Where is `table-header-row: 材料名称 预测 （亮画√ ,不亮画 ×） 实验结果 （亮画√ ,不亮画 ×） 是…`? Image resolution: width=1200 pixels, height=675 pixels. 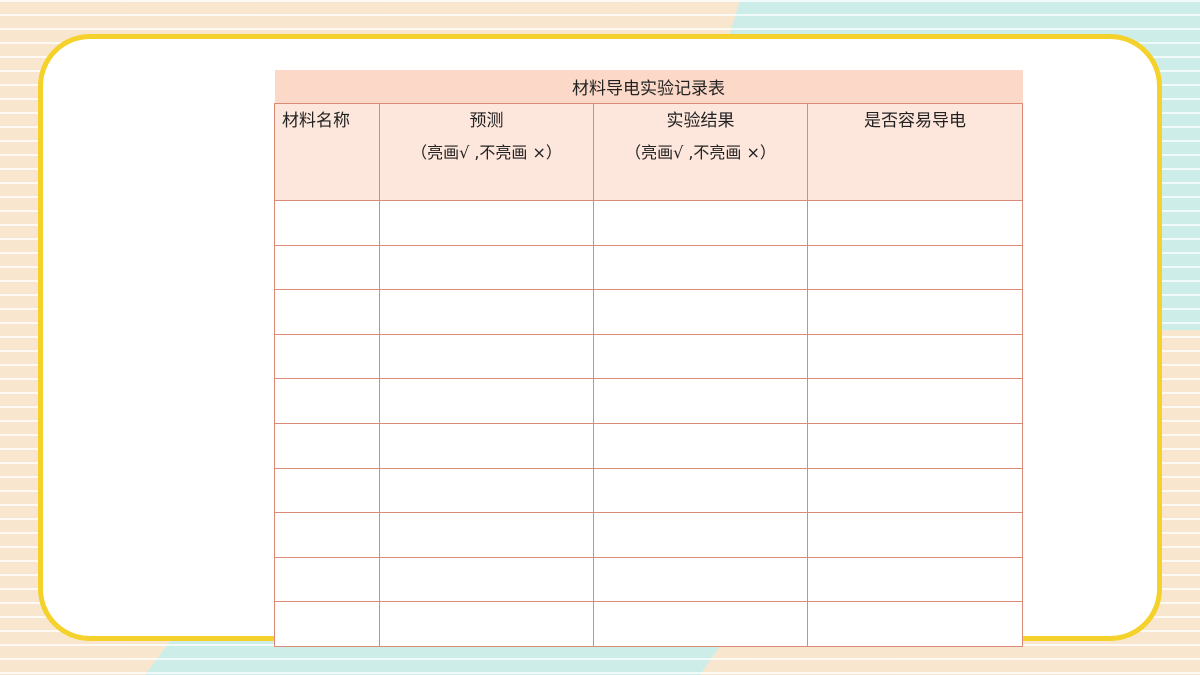 table-header-row: 材料名称 预测 （亮画√ ,不亮画 ×） 实验结果 （亮画√ ,不亮画 ×） 是… is located at coordinates (648, 152).